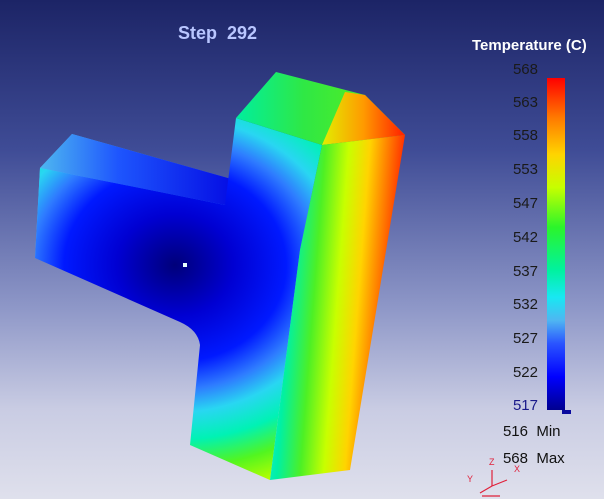 This screenshot has height=499, width=604. I want to click on legend-tick: 553, so click(525, 169).